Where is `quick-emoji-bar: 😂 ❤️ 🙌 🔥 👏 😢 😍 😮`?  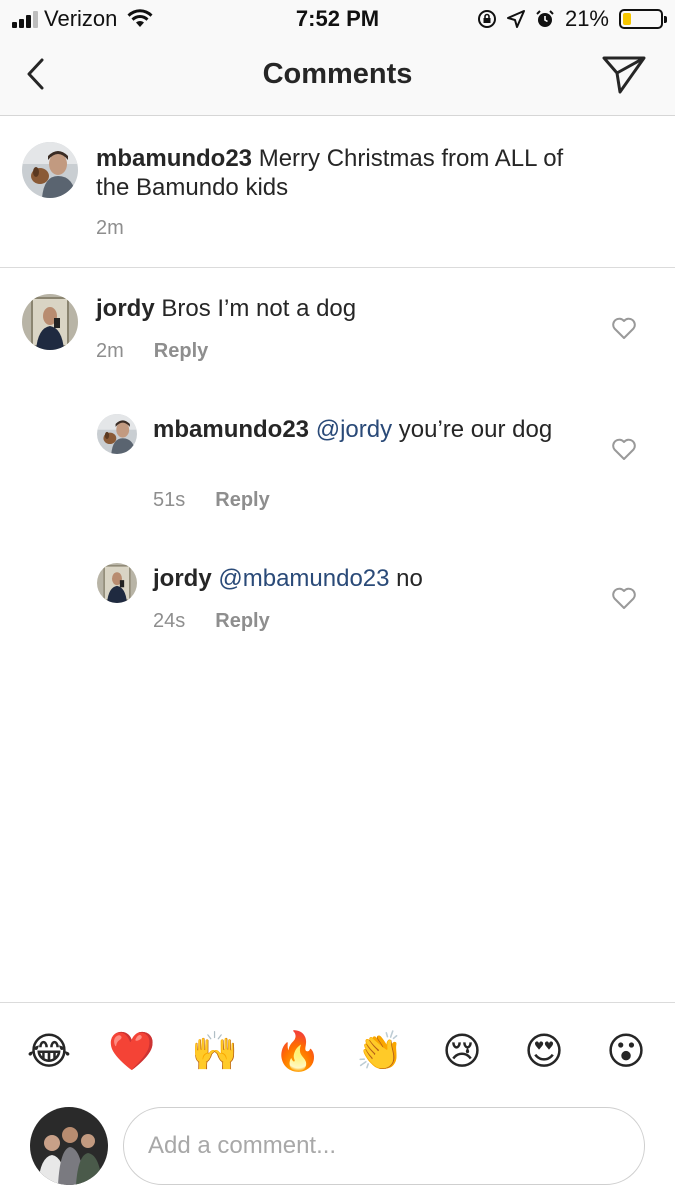
quick-emoji-bar: 😂 ❤️ 🙌 🔥 👏 😢 😍 😮 is located at coordinates (337, 1050).